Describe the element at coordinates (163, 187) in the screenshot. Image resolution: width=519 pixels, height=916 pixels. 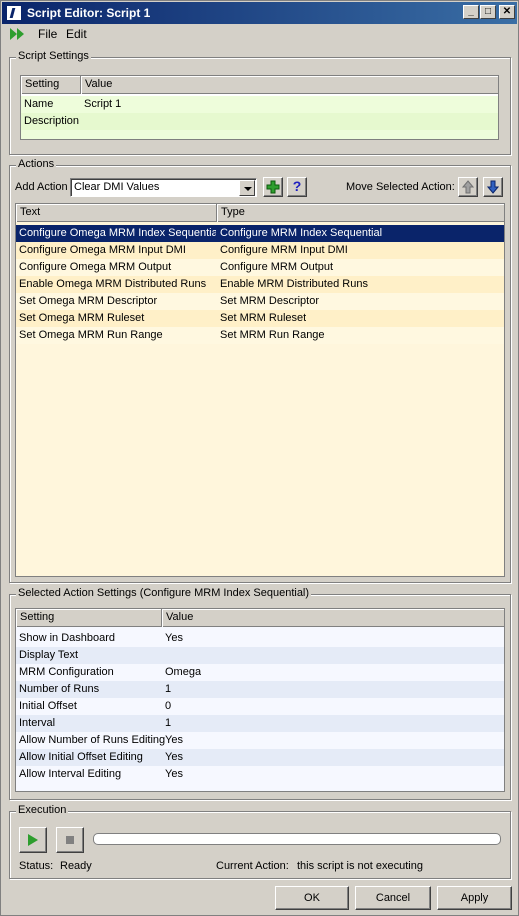
I see `add-action-select: Clear DMI Values` at that location.